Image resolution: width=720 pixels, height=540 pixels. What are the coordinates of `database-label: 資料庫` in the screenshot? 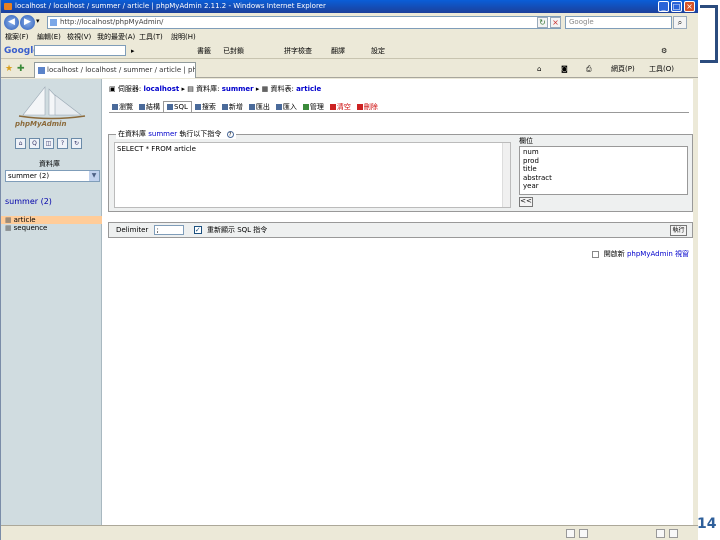 It's located at (49, 164).